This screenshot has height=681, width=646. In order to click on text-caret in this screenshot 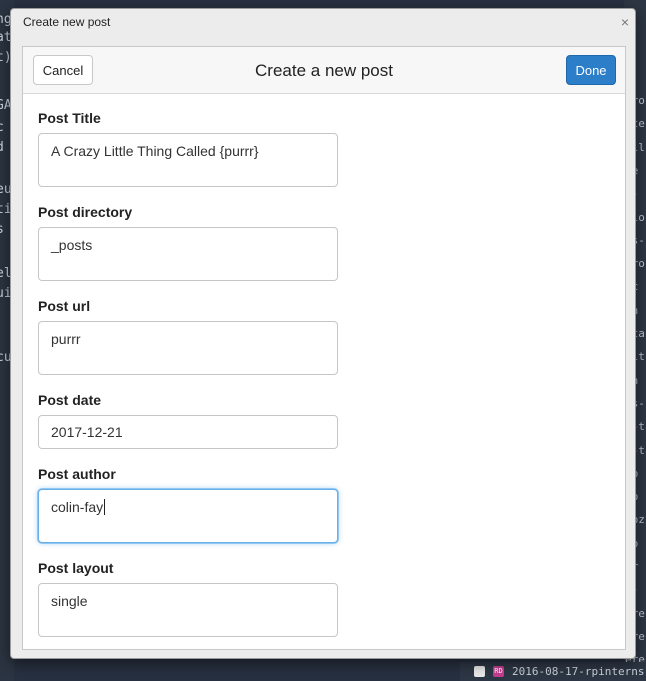, I will do `click(105, 507)`.